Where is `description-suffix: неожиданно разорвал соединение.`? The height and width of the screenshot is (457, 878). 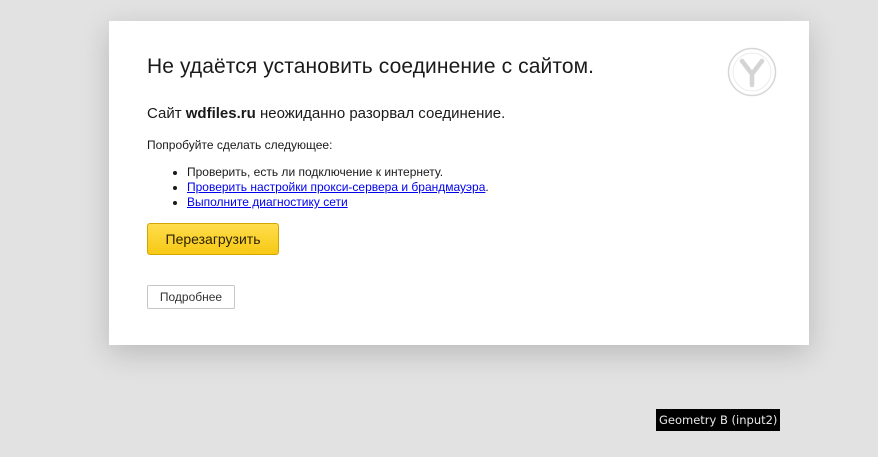 description-suffix: неожиданно разорвал соединение. is located at coordinates (380, 113).